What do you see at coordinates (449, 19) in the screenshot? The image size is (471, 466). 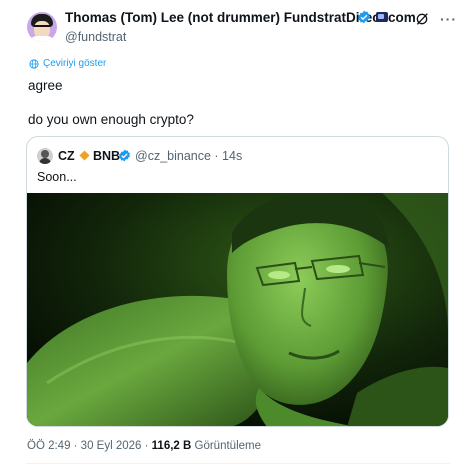 I see `more-icon: ···` at bounding box center [449, 19].